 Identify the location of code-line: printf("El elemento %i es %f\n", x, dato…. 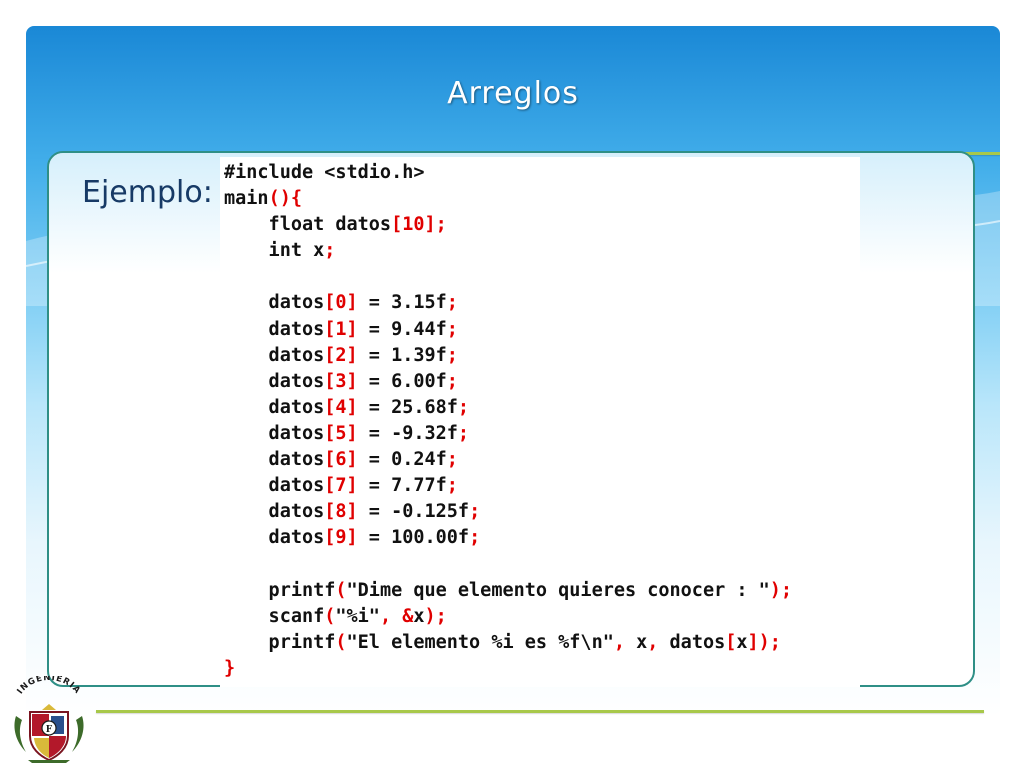
(508, 643).